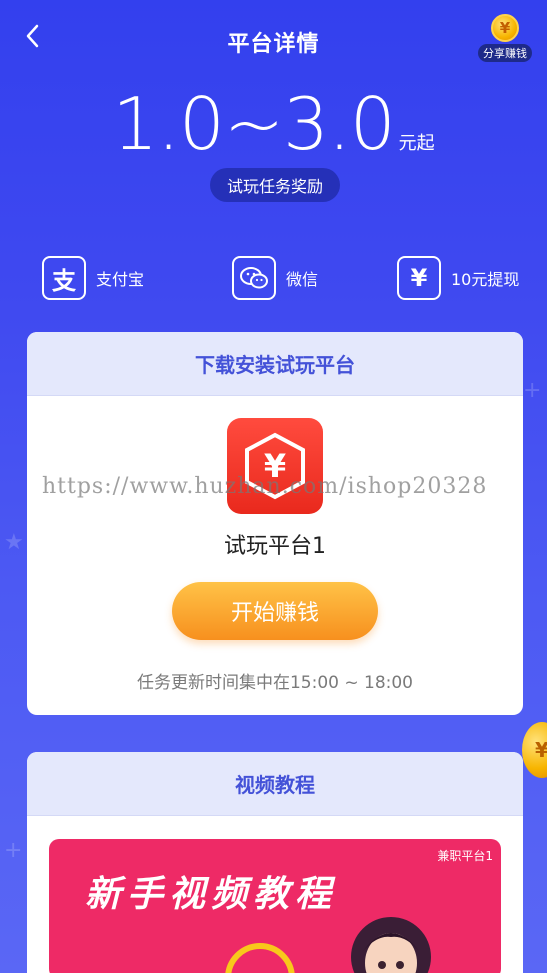 Image resolution: width=547 pixels, height=973 pixels. Describe the element at coordinates (120, 279) in the screenshot. I see `feature-label: 支付宝` at that location.